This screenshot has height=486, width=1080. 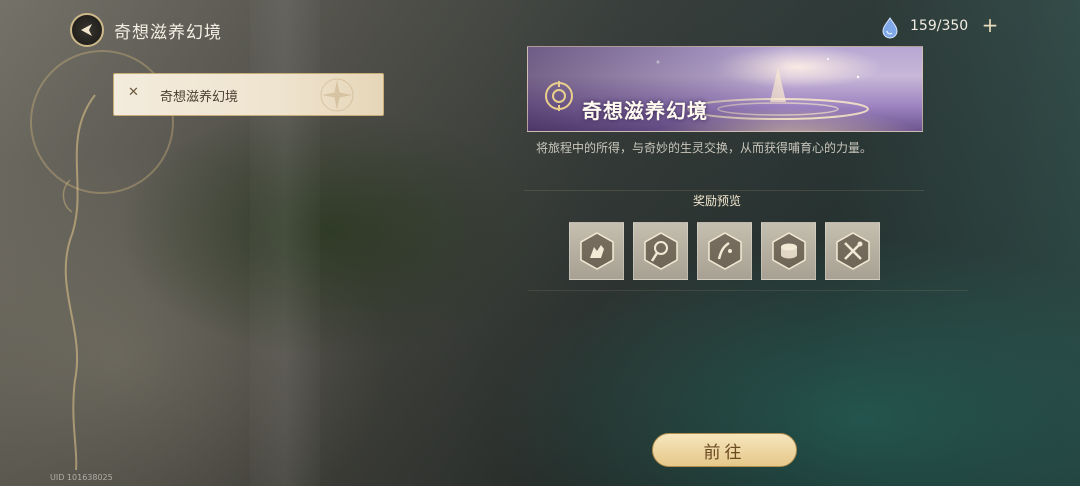 I want to click on resin-droplet-icon, so click(x=890, y=28).